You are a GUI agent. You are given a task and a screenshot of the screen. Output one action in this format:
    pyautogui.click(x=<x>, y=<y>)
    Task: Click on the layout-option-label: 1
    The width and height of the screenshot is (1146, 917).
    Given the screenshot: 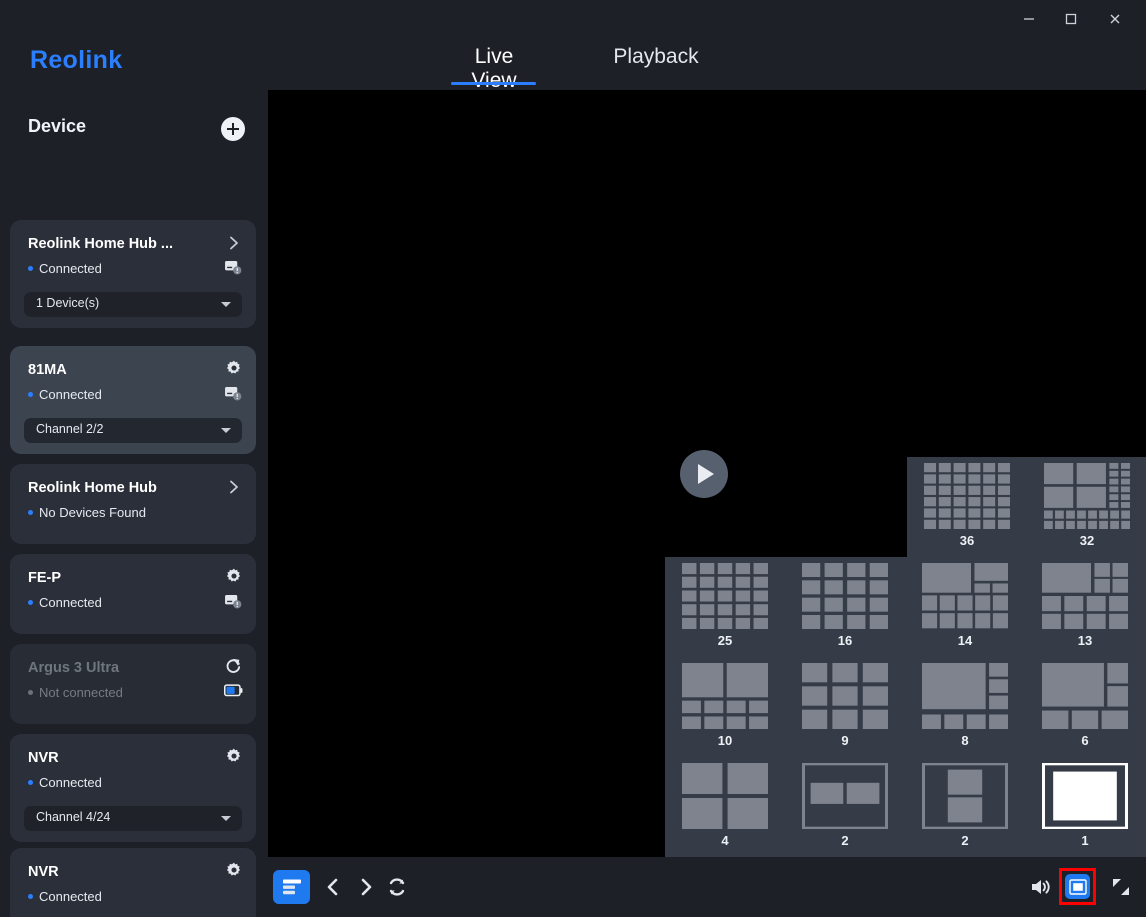 What is the action you would take?
    pyautogui.click(x=1085, y=840)
    